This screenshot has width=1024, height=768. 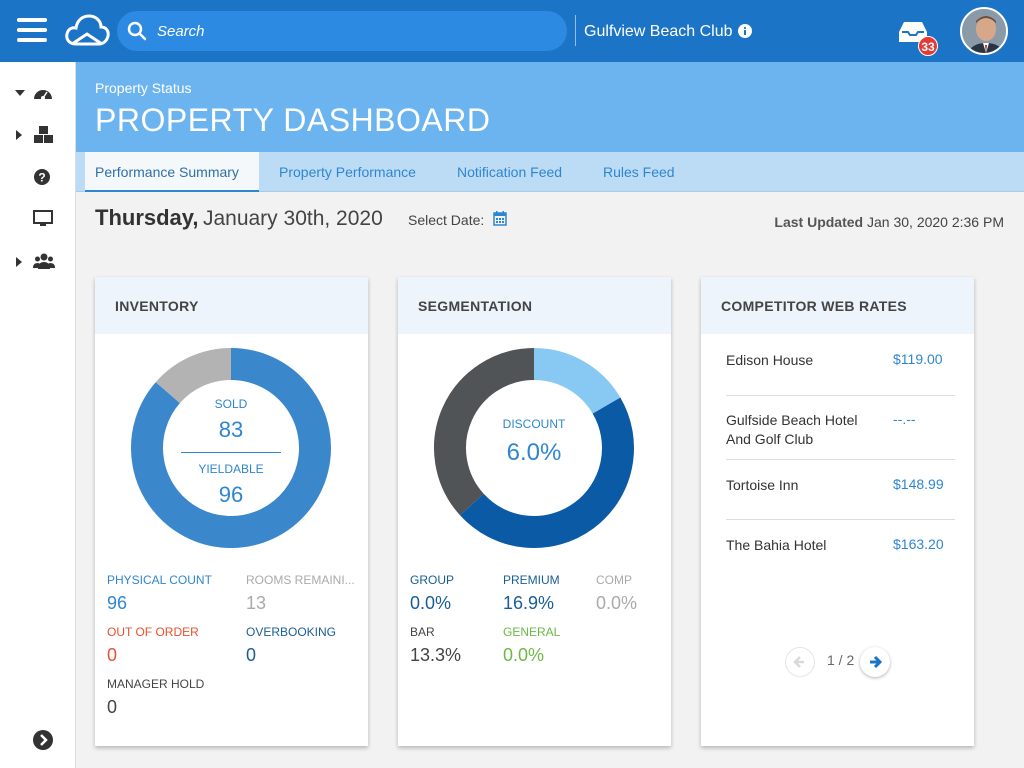 I want to click on cubes-icon, so click(x=43, y=134).